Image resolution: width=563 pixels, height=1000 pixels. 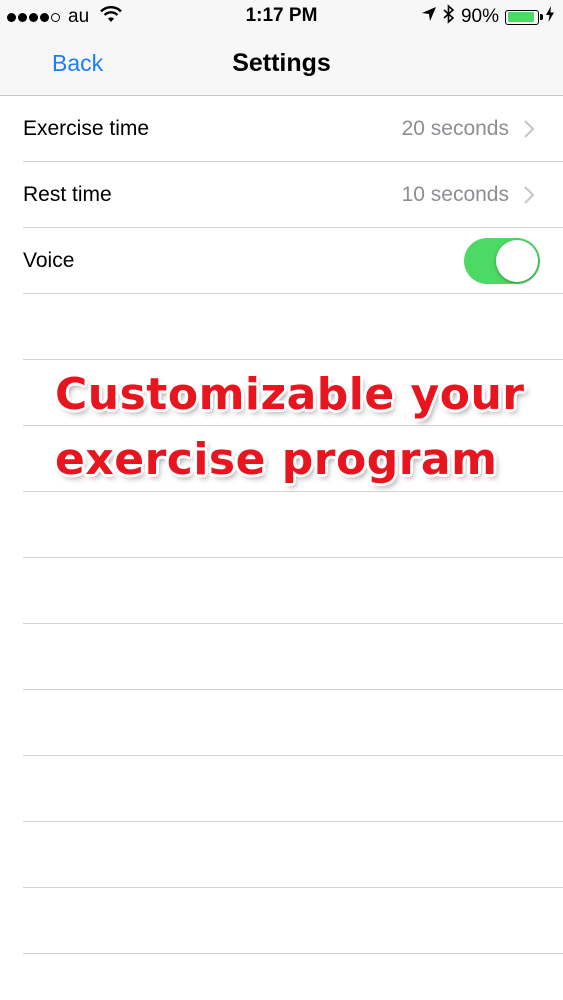 I want to click on bluetooth-icon, so click(x=449, y=17).